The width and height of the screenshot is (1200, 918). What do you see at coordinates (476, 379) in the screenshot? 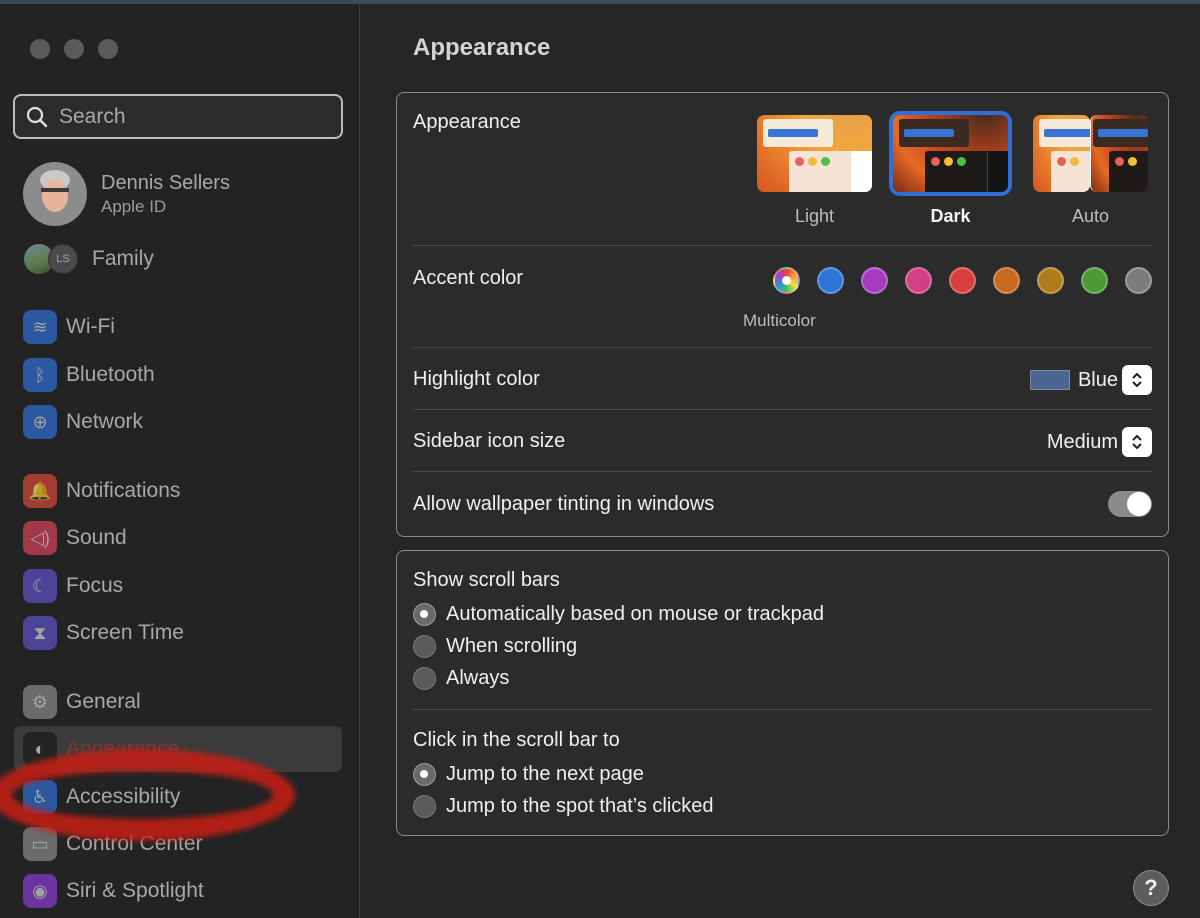
I see `highlight-color-label: Highlight color` at bounding box center [476, 379].